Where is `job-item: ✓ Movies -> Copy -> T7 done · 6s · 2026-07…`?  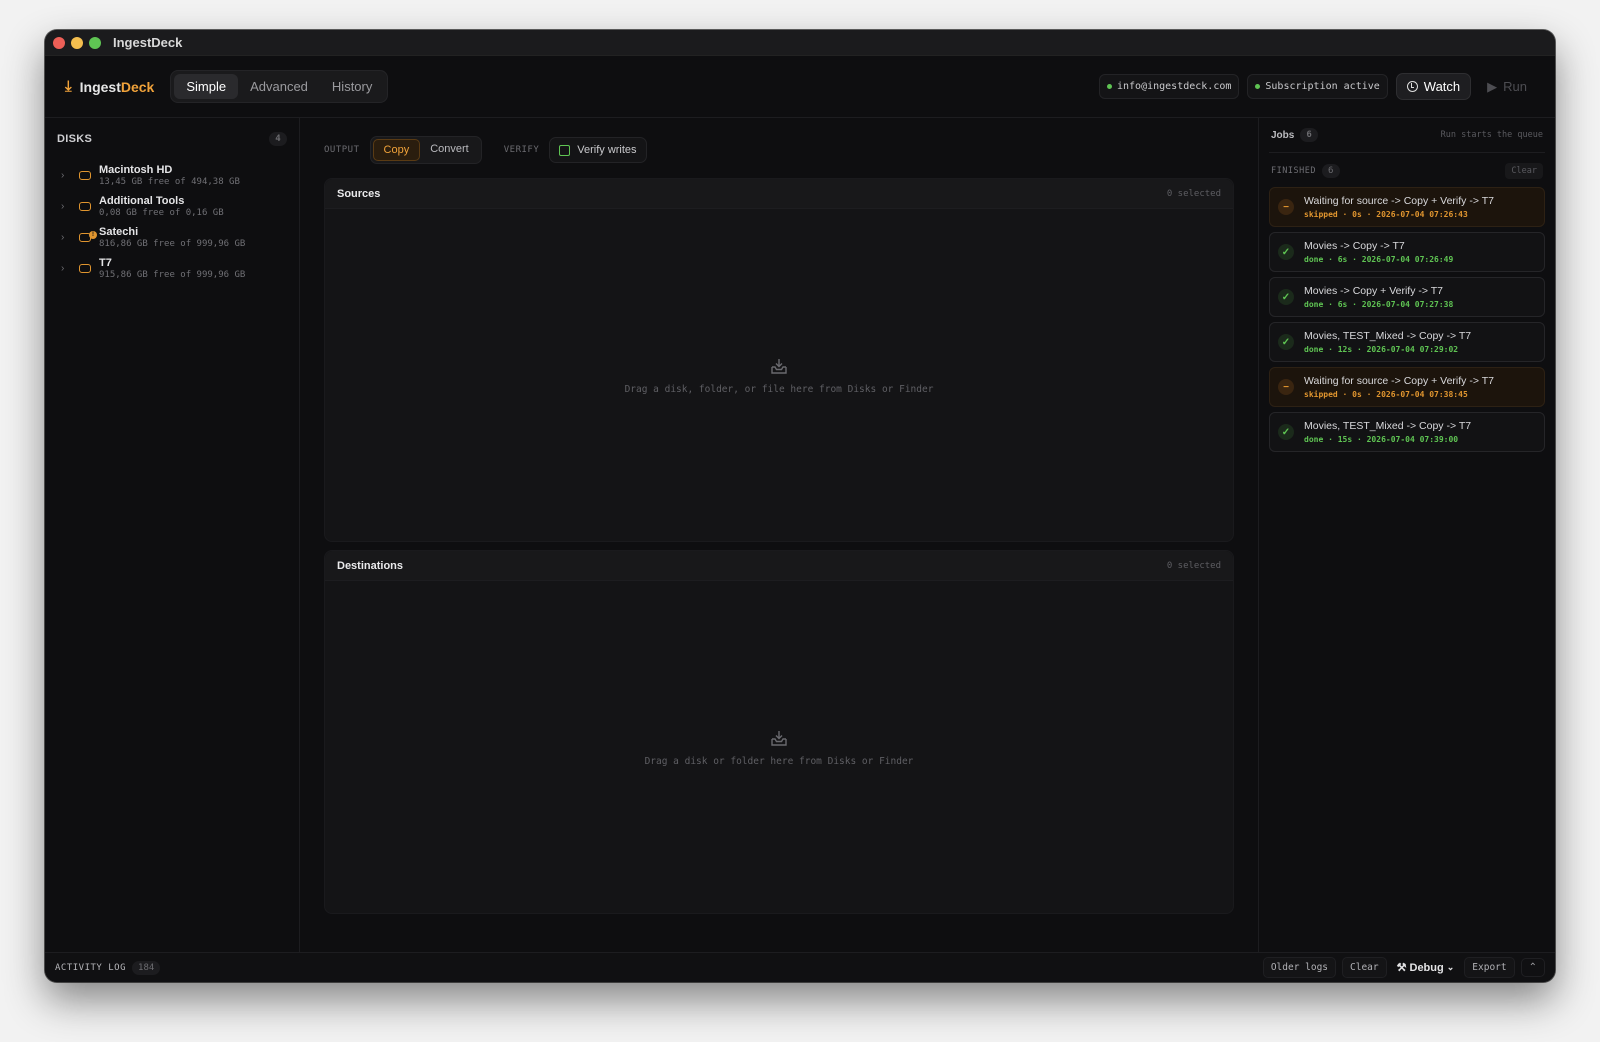 job-item: ✓ Movies -> Copy -> T7 done · 6s · 2026-07… is located at coordinates (1407, 252).